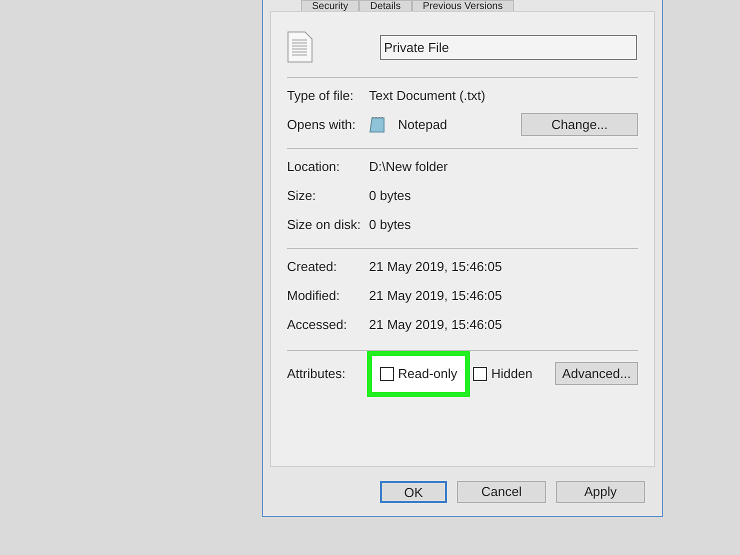 The height and width of the screenshot is (555, 740). What do you see at coordinates (508, 47) in the screenshot?
I see `file-name-field: Private File` at bounding box center [508, 47].